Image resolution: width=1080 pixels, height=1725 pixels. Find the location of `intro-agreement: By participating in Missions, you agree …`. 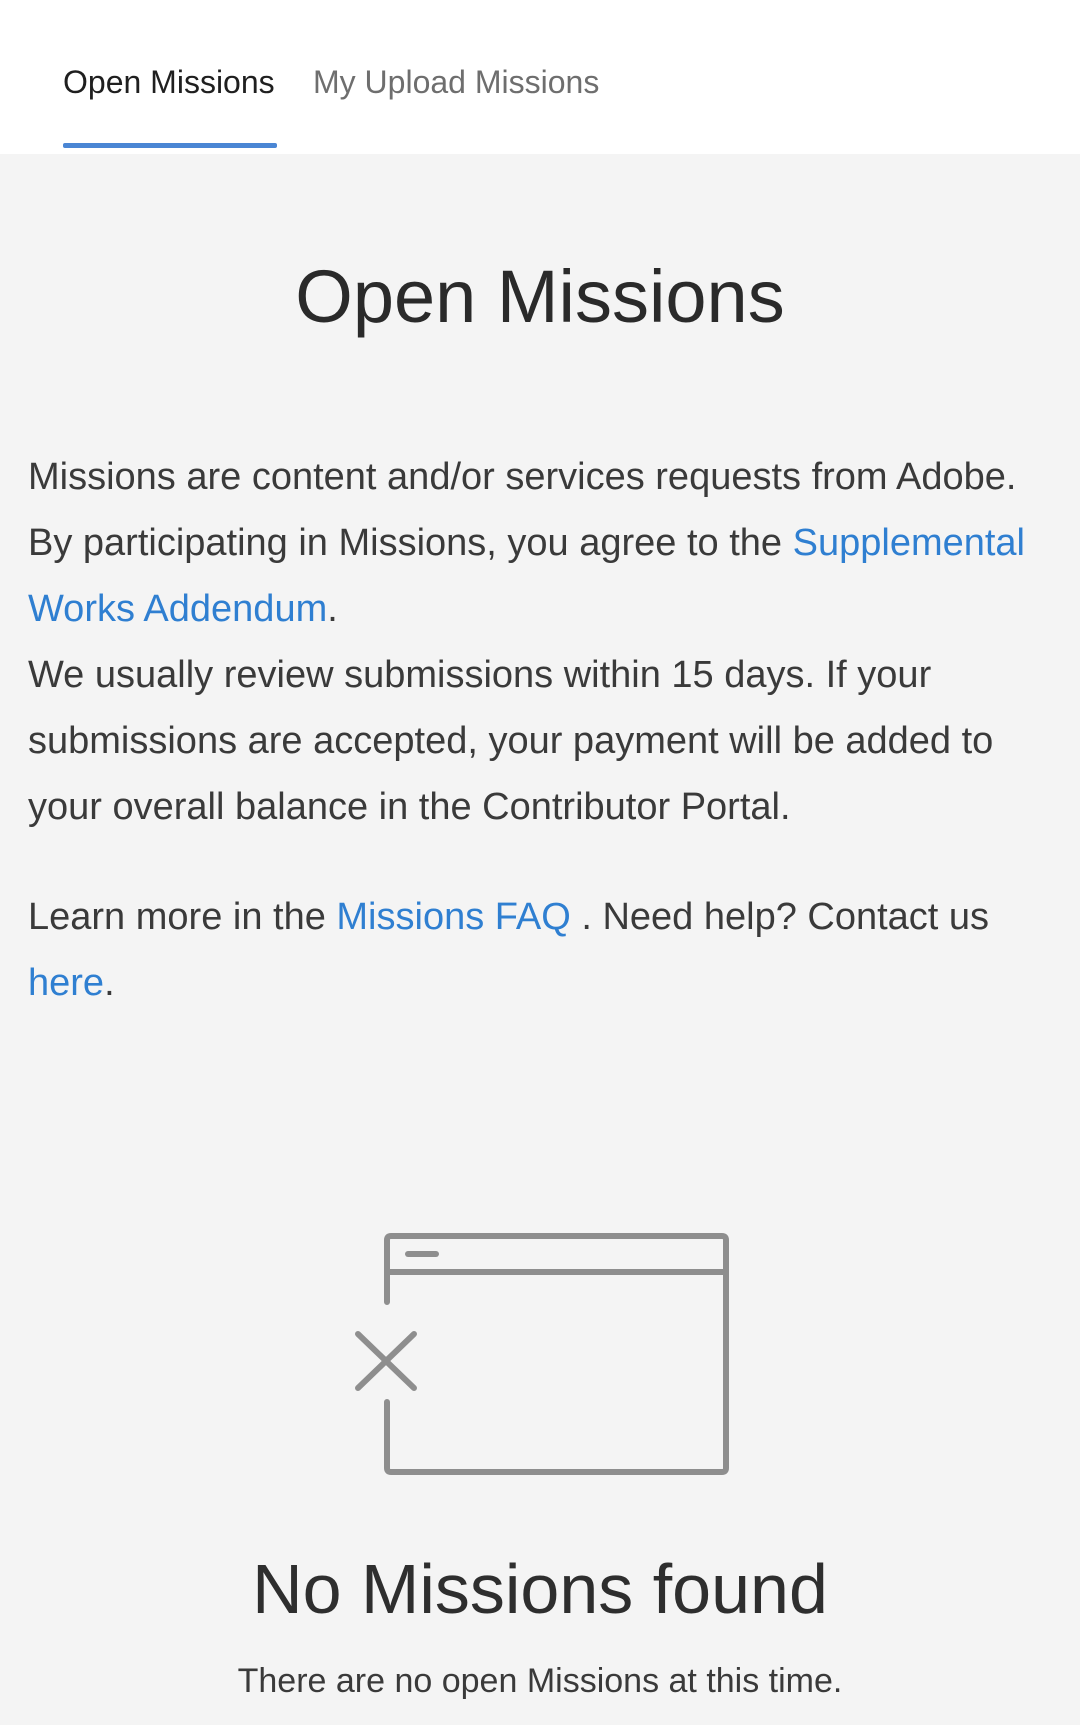

intro-agreement: By participating in Missions, you agree … is located at coordinates (543, 576).